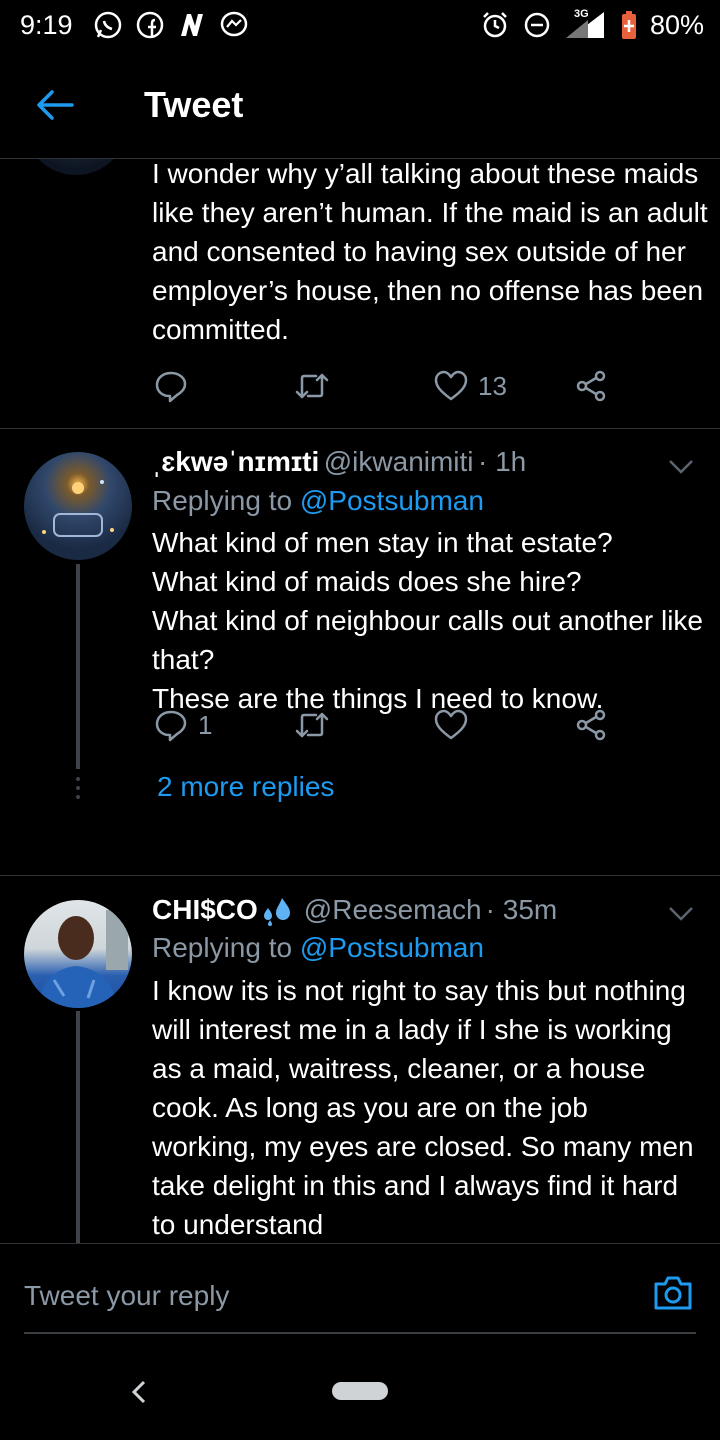 The image size is (720, 1440). I want to click on like-button: 13, so click(504, 386).